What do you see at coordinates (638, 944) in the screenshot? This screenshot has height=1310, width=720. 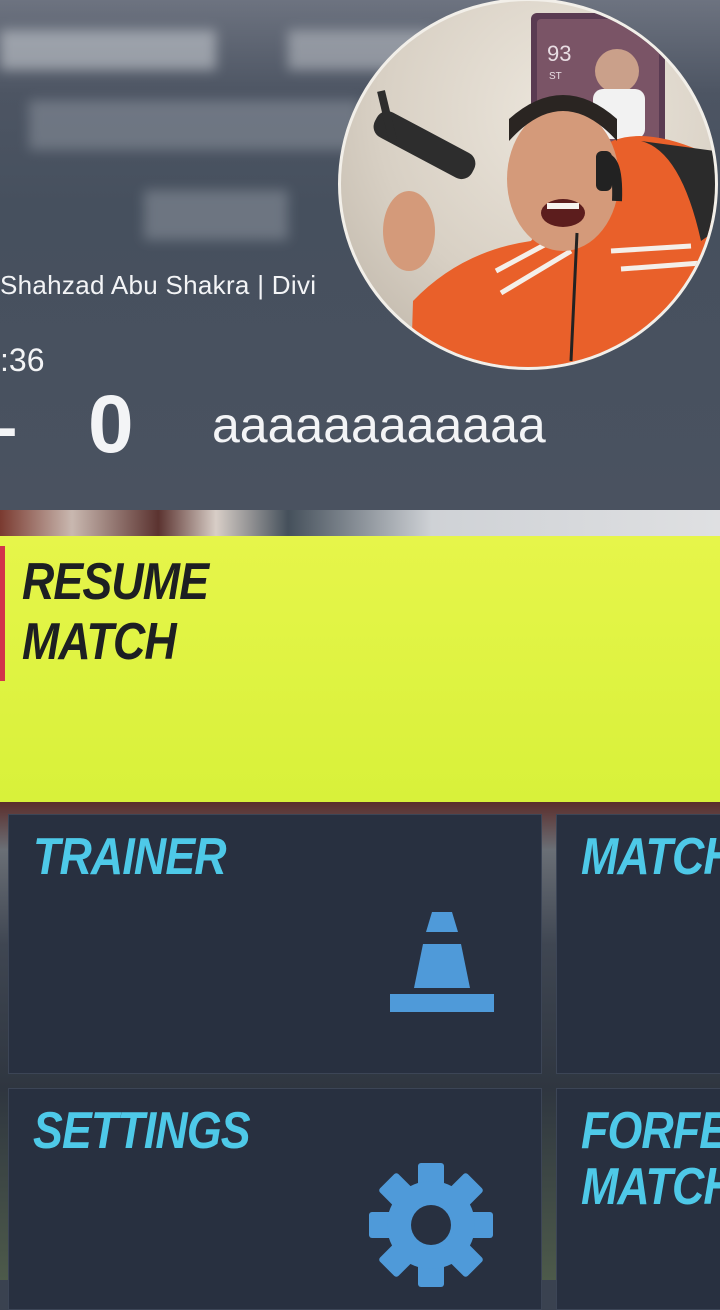 I see `match-button: MATCH` at bounding box center [638, 944].